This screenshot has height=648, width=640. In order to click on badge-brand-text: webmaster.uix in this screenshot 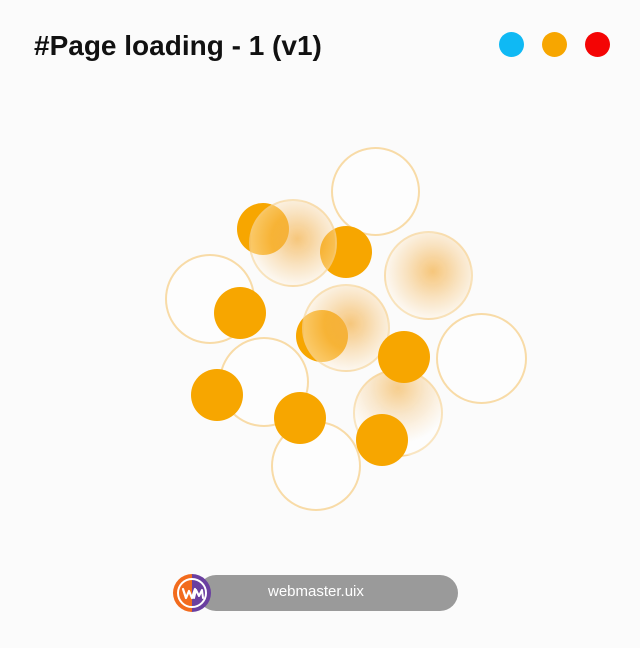, I will do `click(316, 591)`.